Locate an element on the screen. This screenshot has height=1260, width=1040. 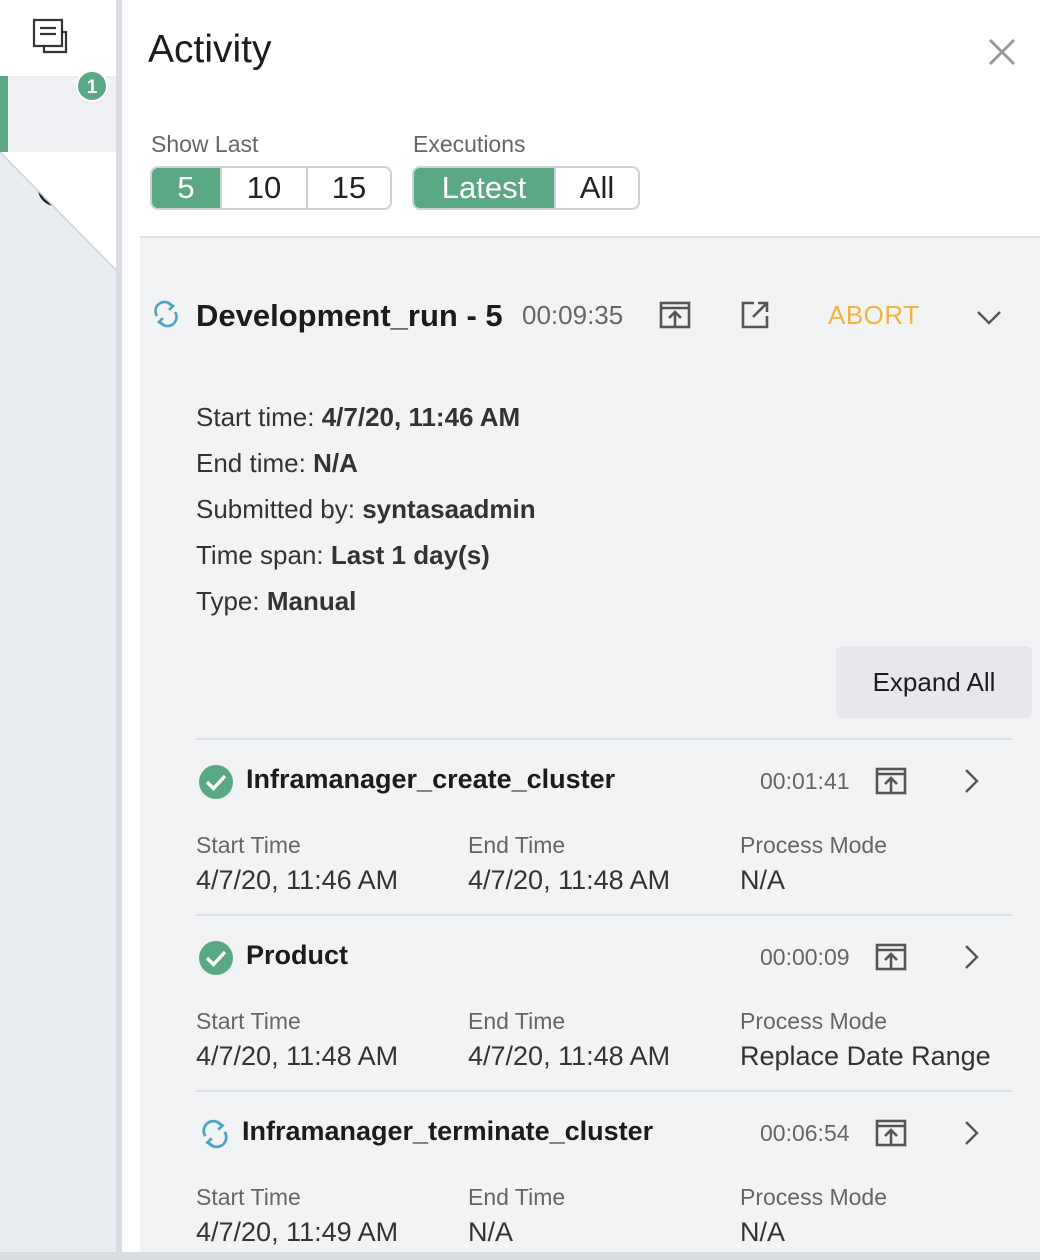
run-header: Development_run - 5 00:09:35 ABORT is located at coordinates (590, 315).